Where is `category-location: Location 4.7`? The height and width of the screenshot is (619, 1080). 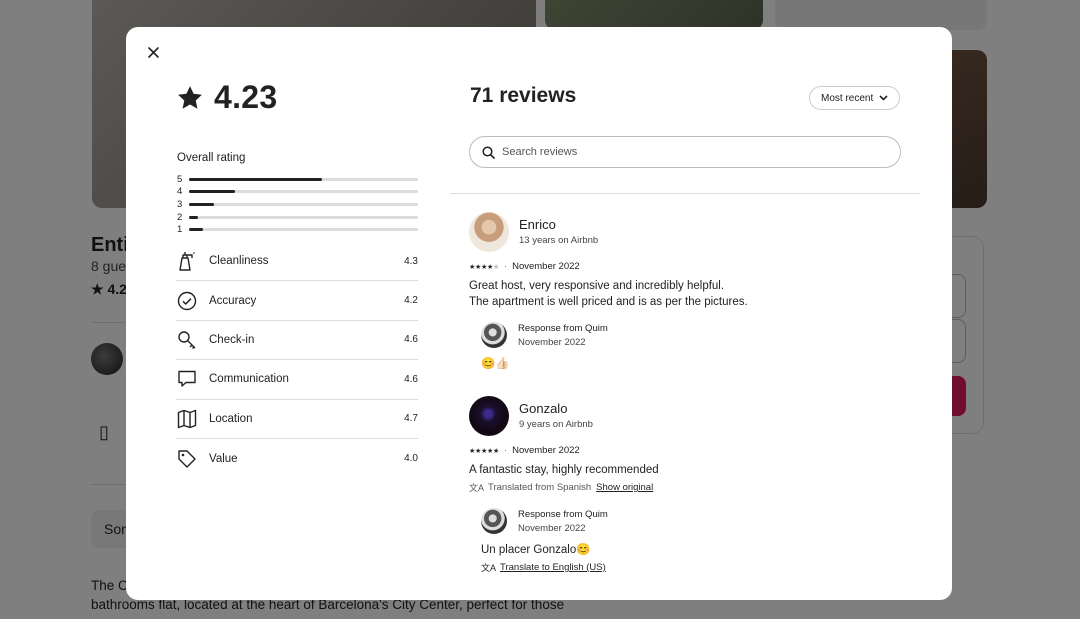 category-location: Location 4.7 is located at coordinates (297, 419).